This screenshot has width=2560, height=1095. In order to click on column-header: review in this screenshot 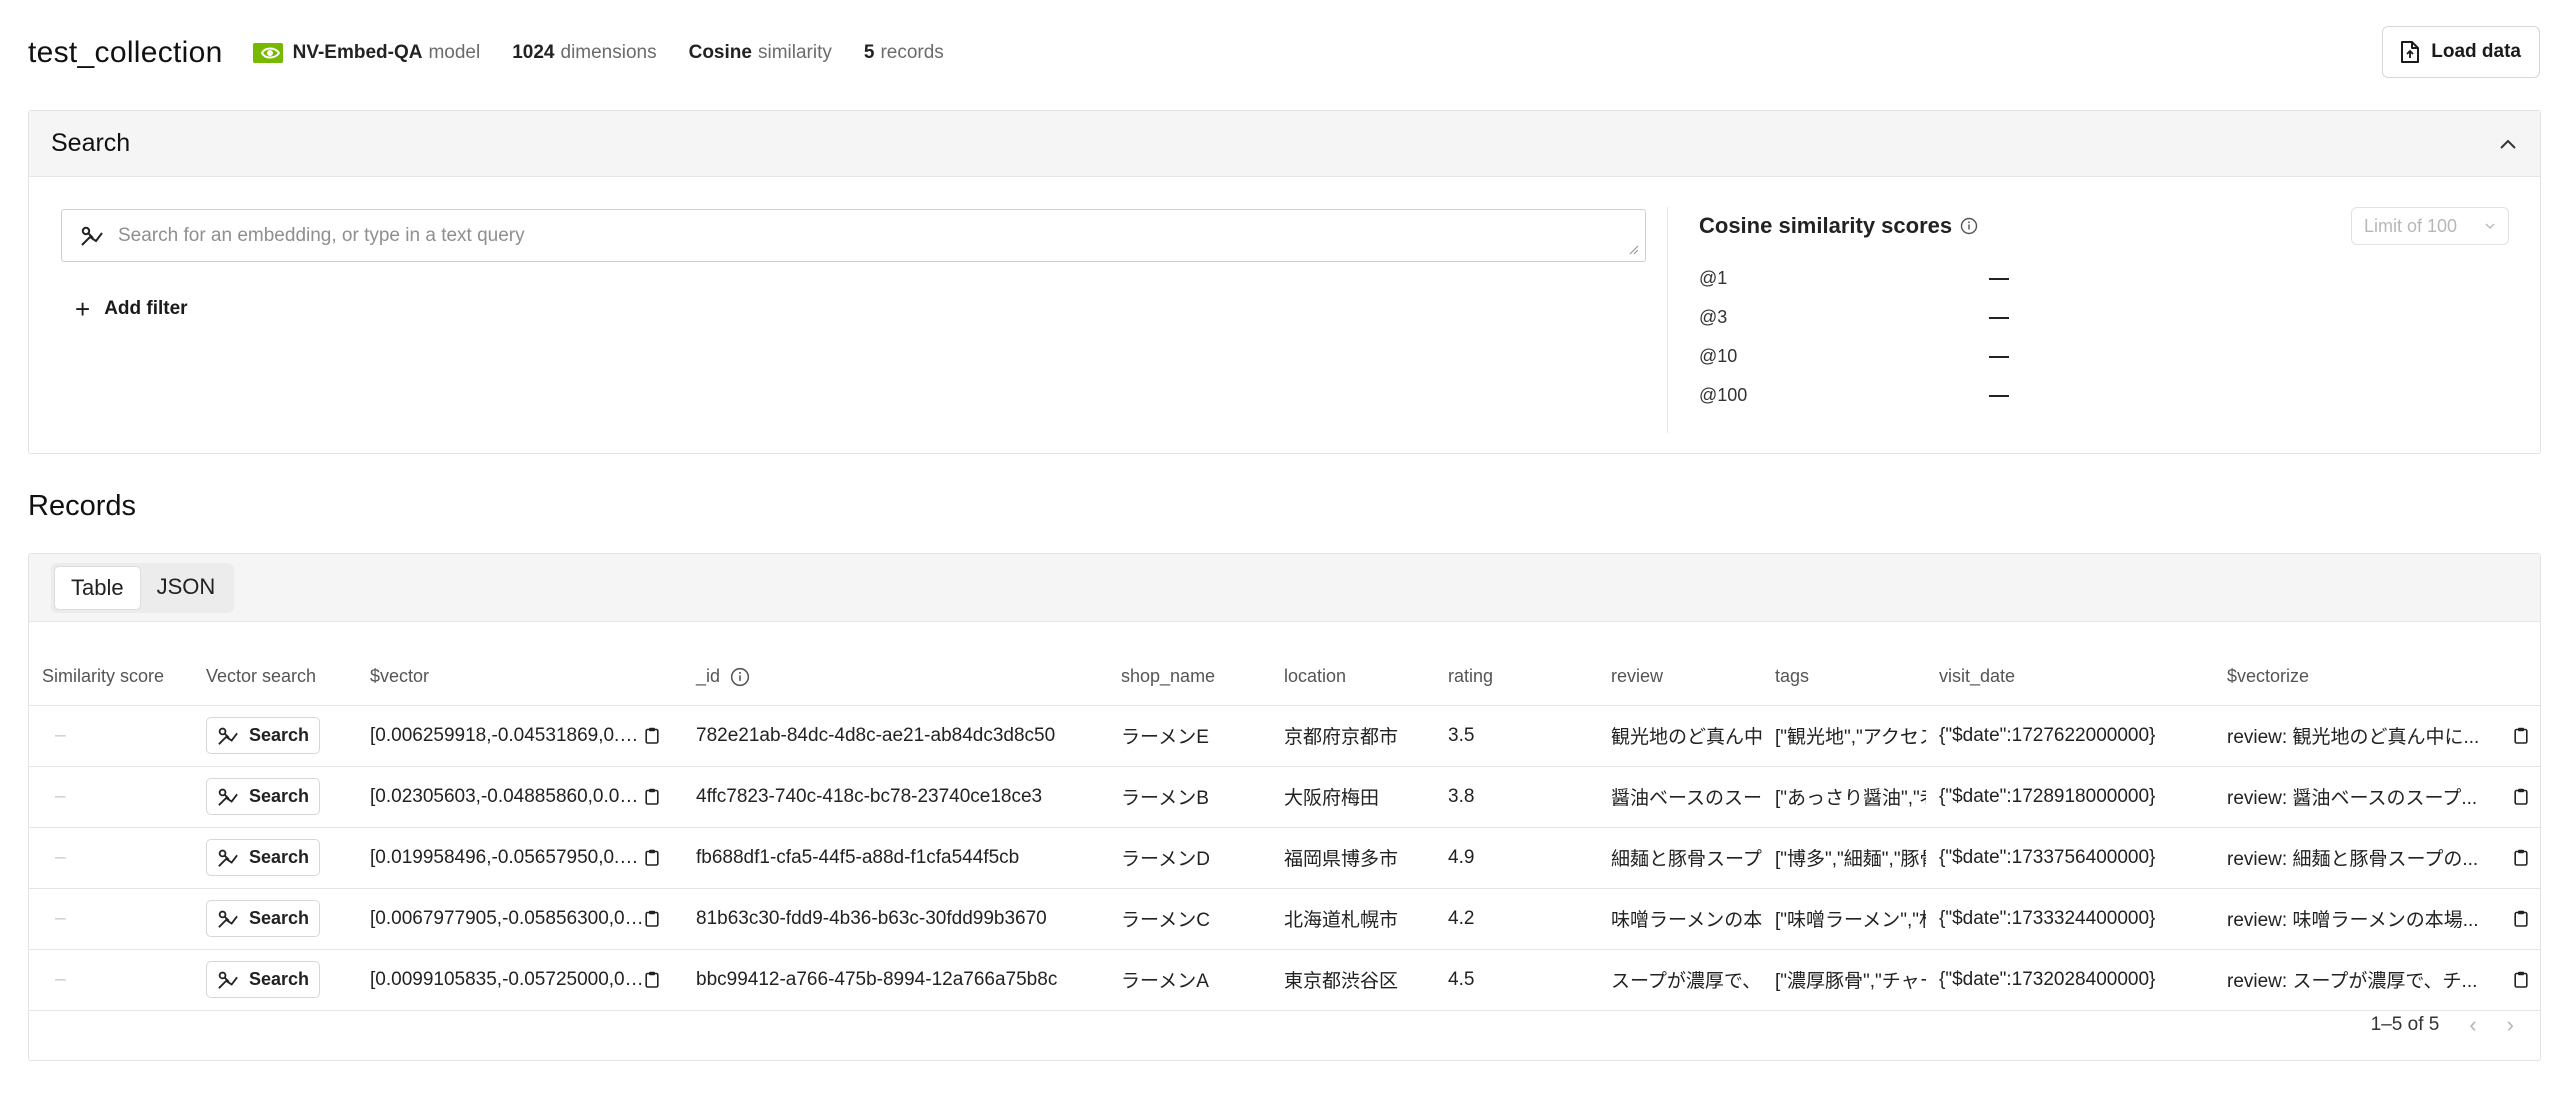, I will do `click(1680, 677)`.